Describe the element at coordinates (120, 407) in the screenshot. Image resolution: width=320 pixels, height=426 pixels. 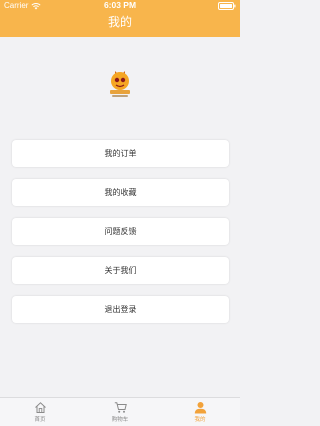
I see `cart-icon` at that location.